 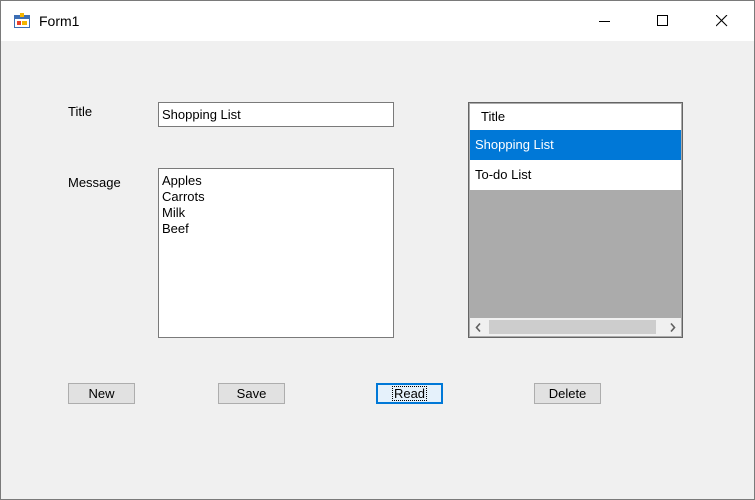 I want to click on minimize-button, so click(x=605, y=21).